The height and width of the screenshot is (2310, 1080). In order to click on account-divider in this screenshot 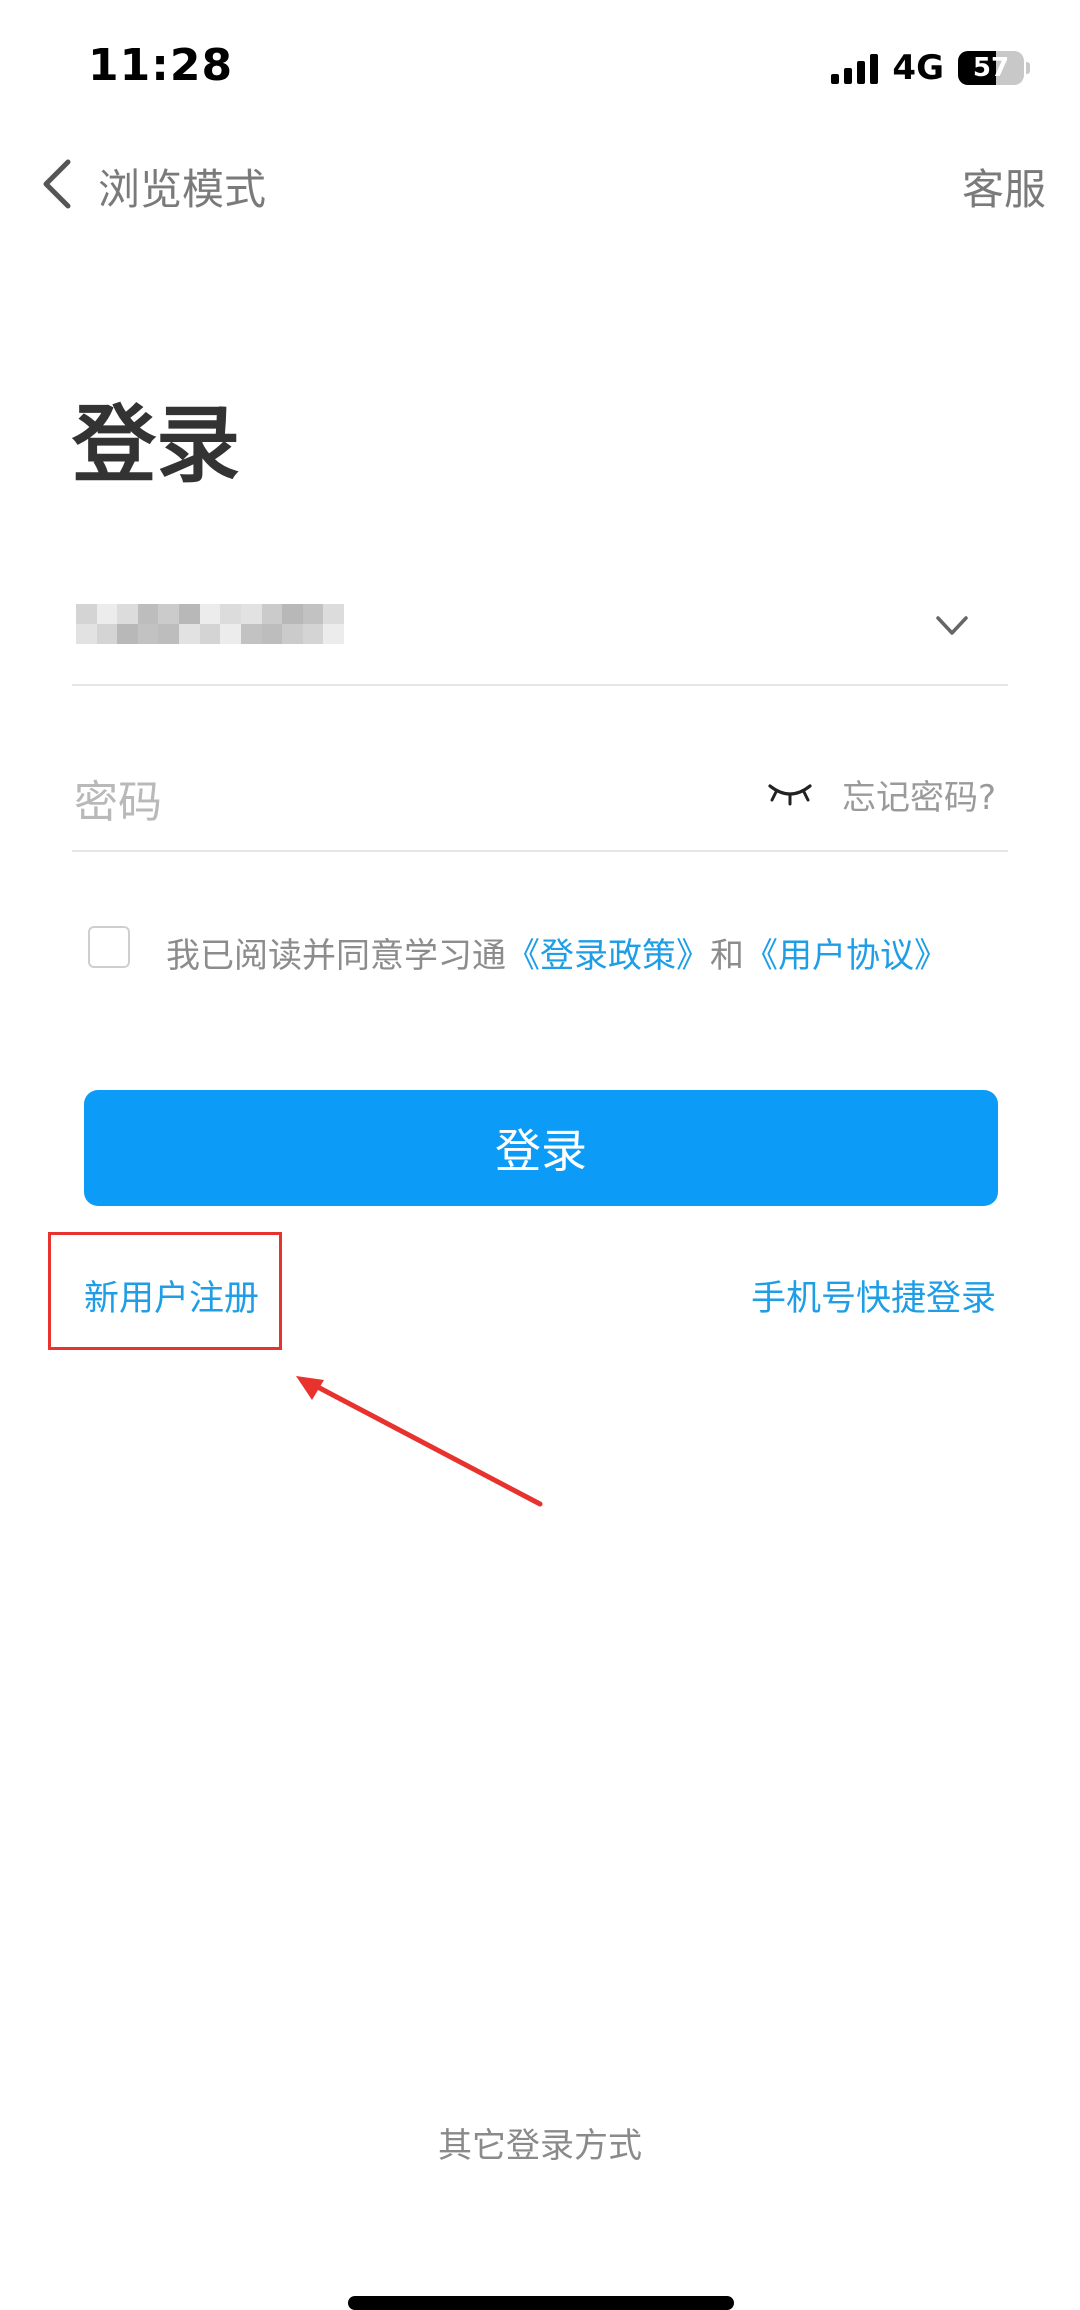, I will do `click(540, 685)`.